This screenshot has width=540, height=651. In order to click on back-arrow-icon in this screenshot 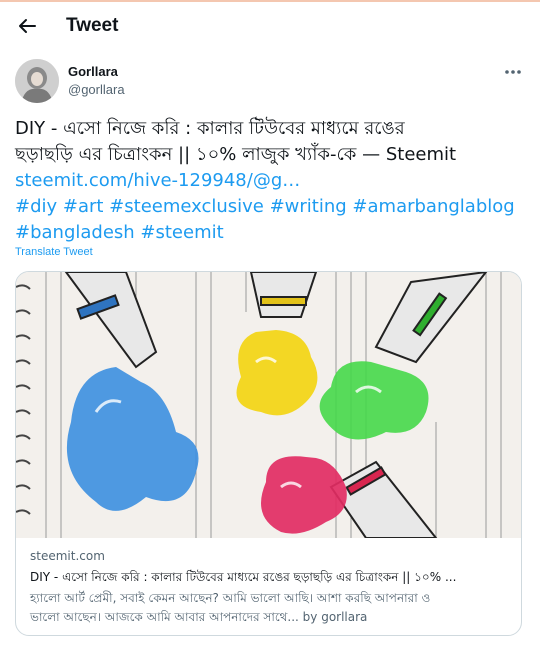, I will do `click(27, 26)`.